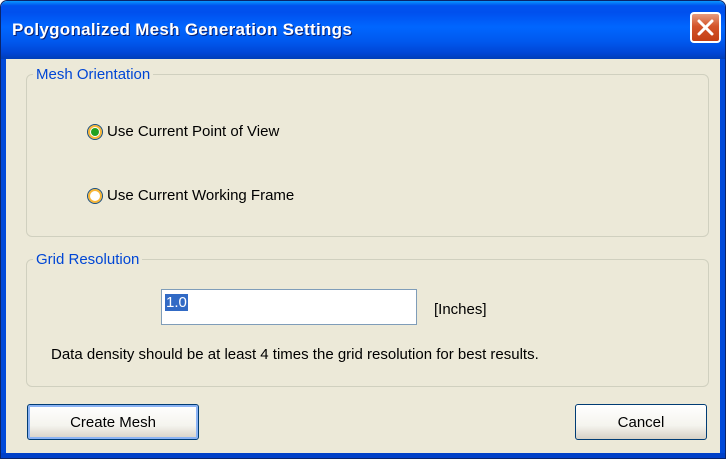 Image resolution: width=726 pixels, height=459 pixels. I want to click on radio-current-point-of-view: Use Current Point of View, so click(183, 131).